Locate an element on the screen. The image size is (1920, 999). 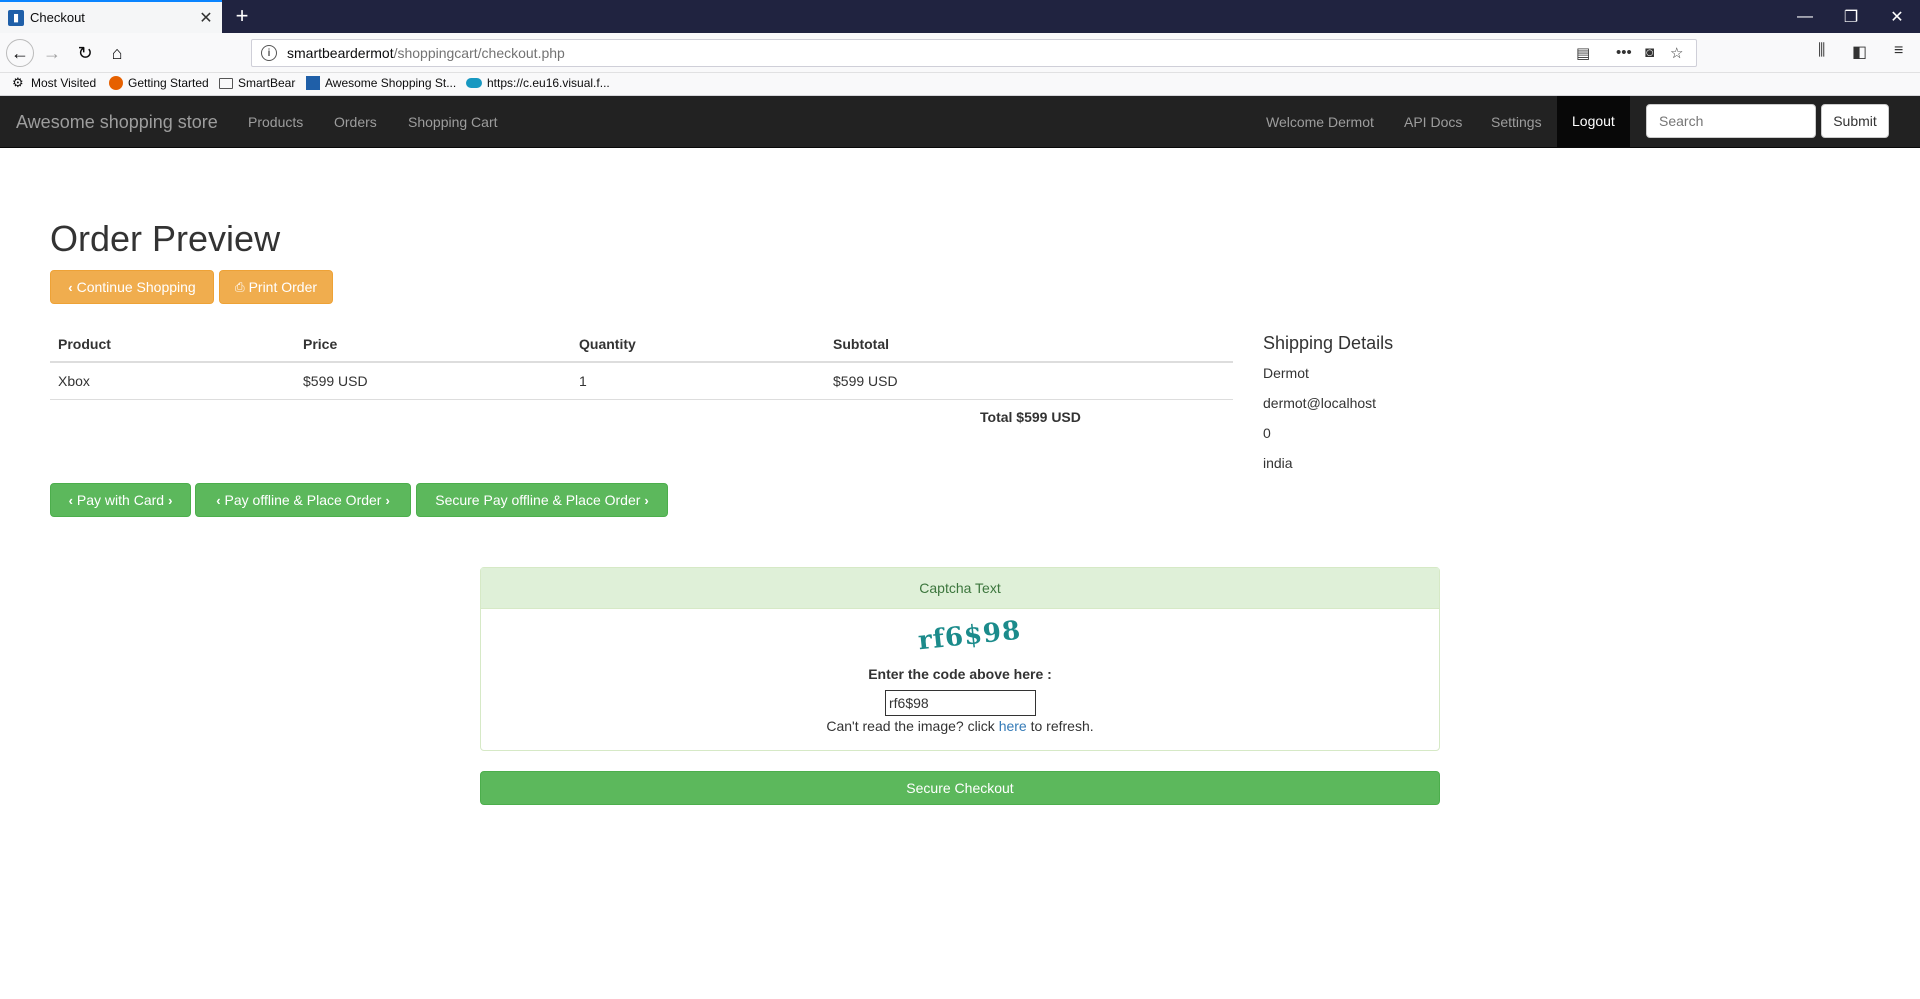
home-icon: ⌂ is located at coordinates (117, 53).